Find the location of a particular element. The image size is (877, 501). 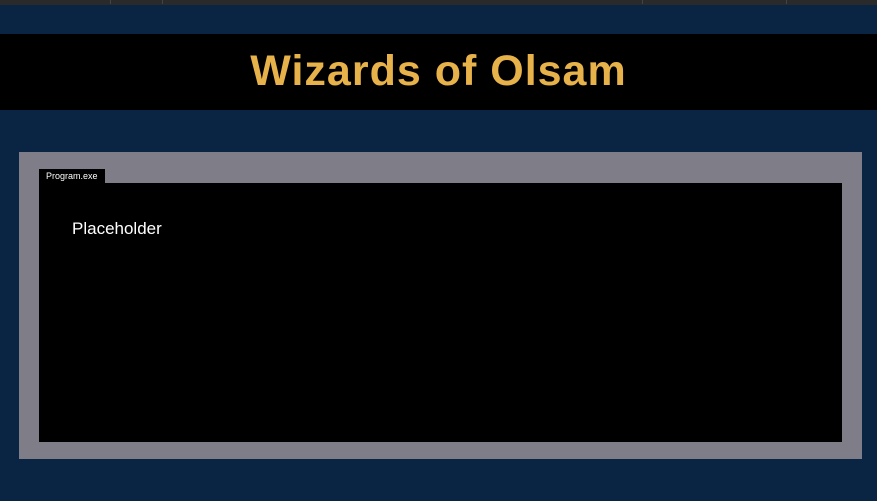

program-tab: Program.exe is located at coordinates (72, 176).